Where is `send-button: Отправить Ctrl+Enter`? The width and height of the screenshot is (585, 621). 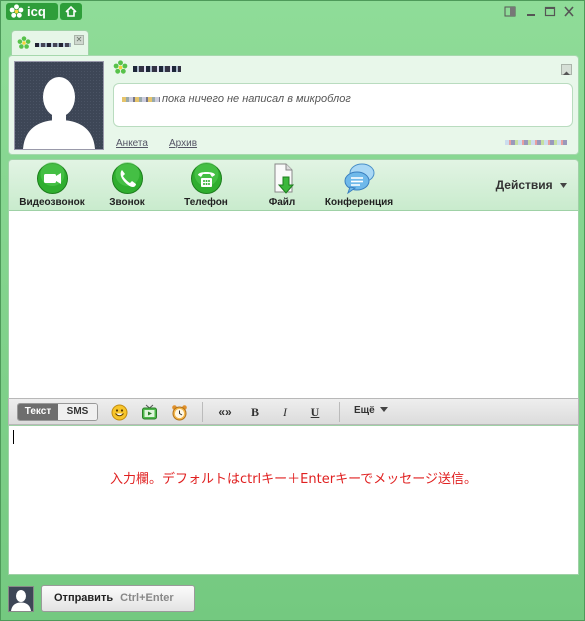 send-button: Отправить Ctrl+Enter is located at coordinates (118, 598).